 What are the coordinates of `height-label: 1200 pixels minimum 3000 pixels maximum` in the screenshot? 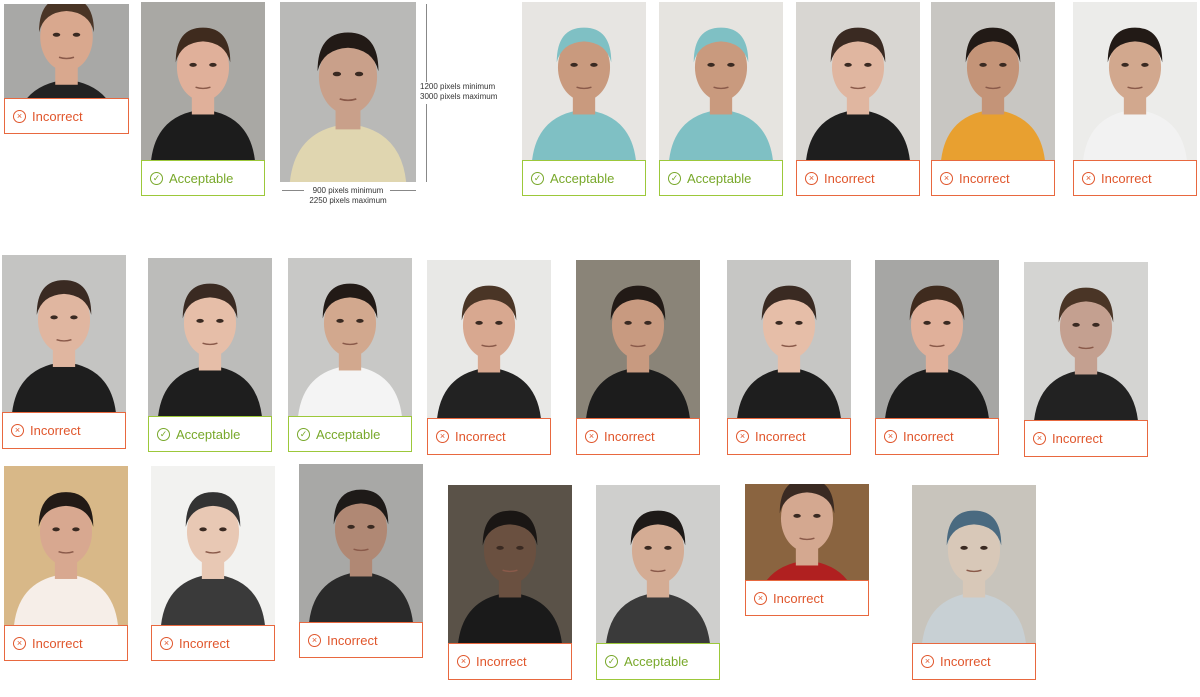 It's located at (458, 92).